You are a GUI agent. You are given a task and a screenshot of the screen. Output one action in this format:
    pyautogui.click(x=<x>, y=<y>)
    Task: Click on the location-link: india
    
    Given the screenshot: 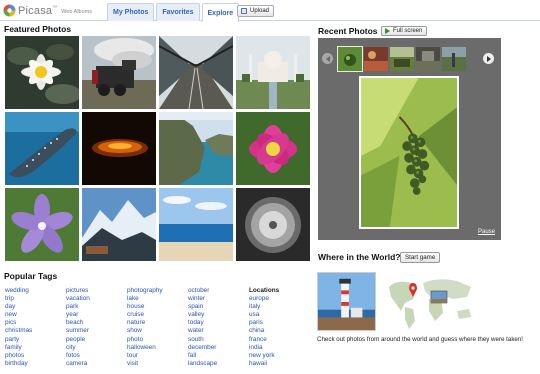 What is the action you would take?
    pyautogui.click(x=264, y=348)
    